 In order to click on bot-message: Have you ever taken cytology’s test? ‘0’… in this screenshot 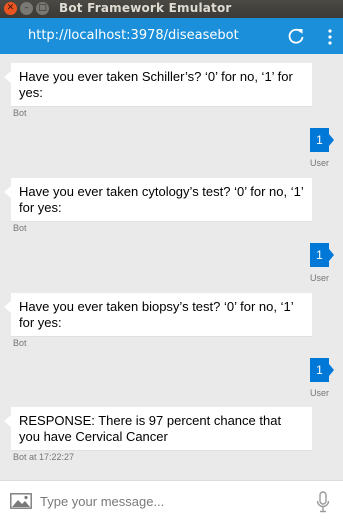, I will do `click(158, 199)`.